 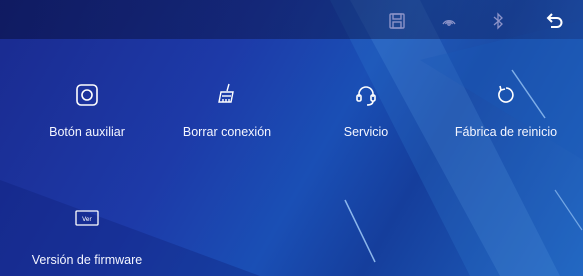 I want to click on menu-item-clear-connection: Borrar conexión, so click(x=227, y=109).